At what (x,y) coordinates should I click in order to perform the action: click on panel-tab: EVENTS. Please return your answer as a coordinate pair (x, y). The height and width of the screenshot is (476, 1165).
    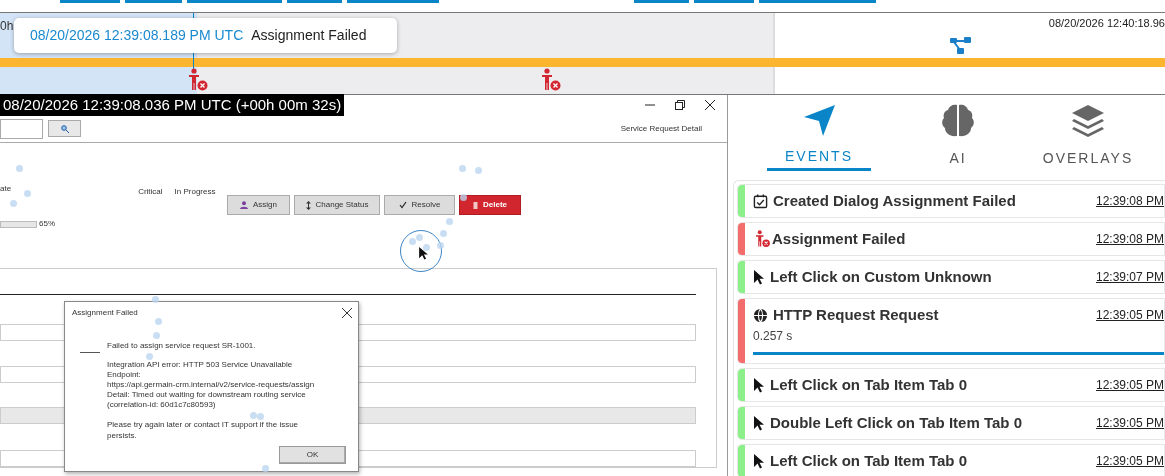
    Looking at the image, I should click on (819, 137).